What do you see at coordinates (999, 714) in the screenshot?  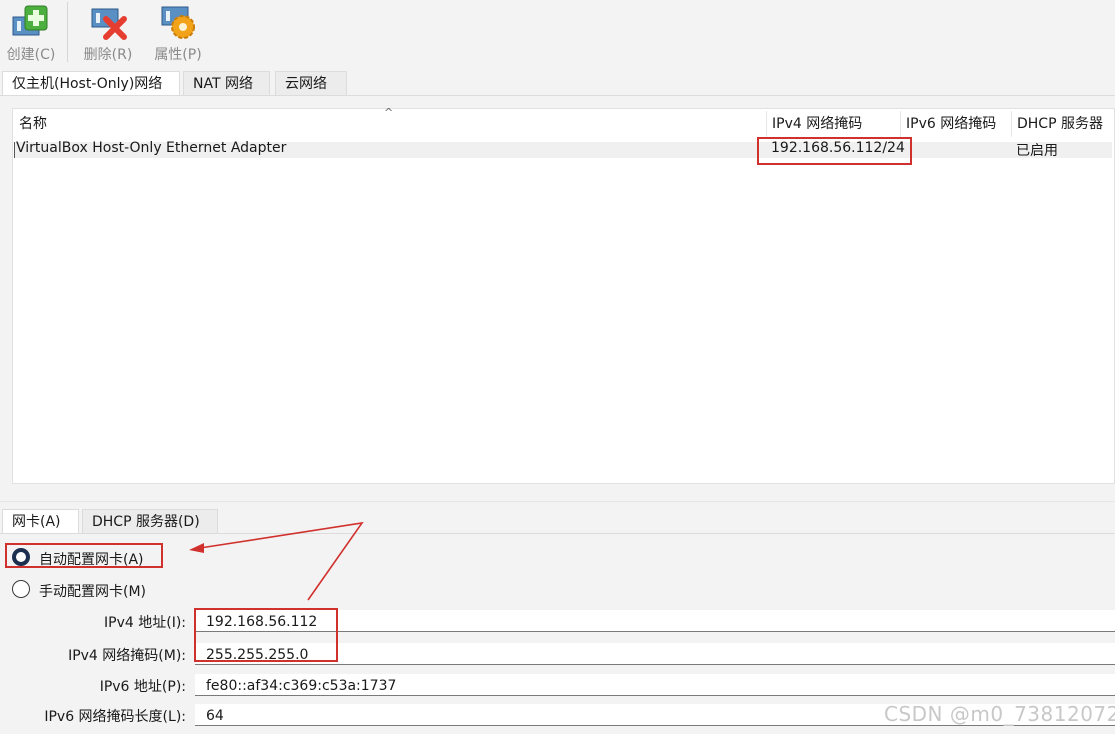 I see `watermark-text: CSDN @m0_73812072` at bounding box center [999, 714].